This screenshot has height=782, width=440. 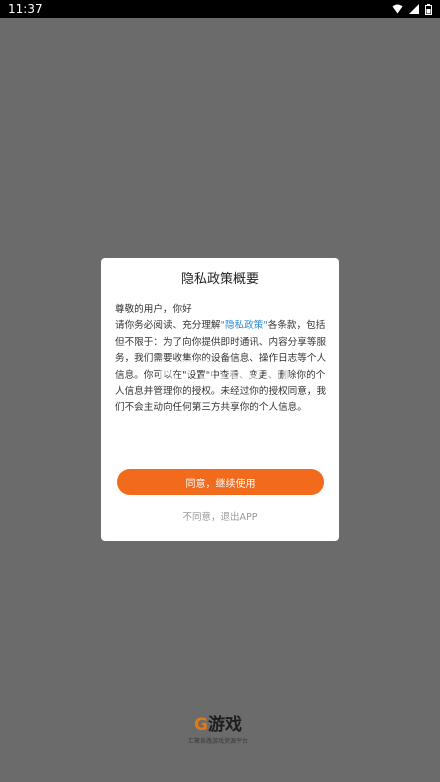 I want to click on status-time: 11:37, so click(x=25, y=9).